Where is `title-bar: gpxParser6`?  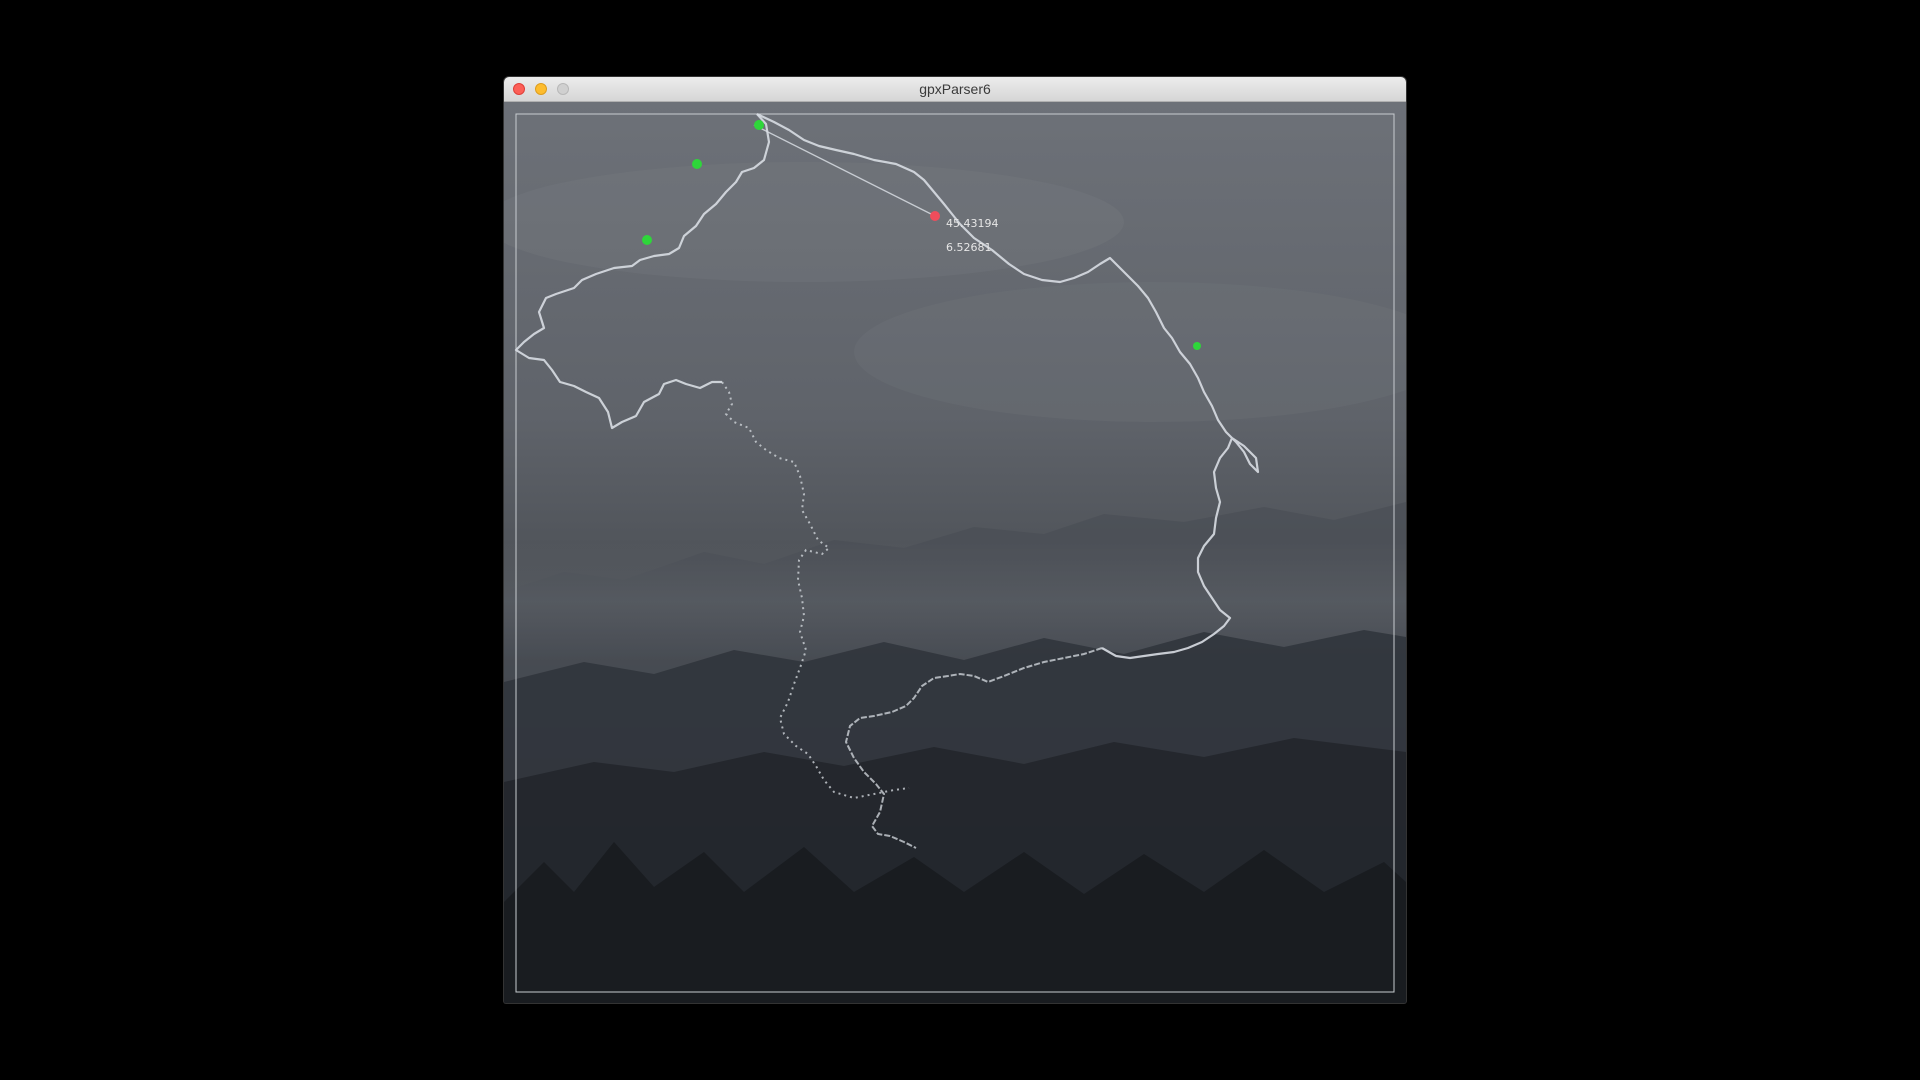 title-bar: gpxParser6 is located at coordinates (955, 89).